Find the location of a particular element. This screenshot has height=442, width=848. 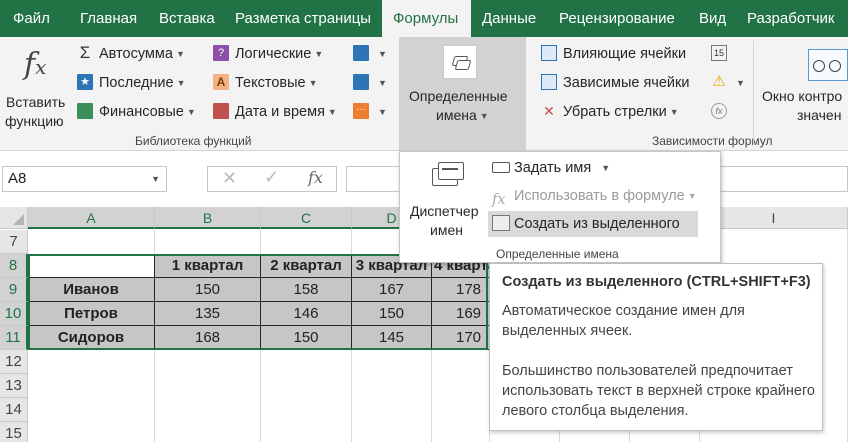

lookup-button: ▼ is located at coordinates (370, 54).